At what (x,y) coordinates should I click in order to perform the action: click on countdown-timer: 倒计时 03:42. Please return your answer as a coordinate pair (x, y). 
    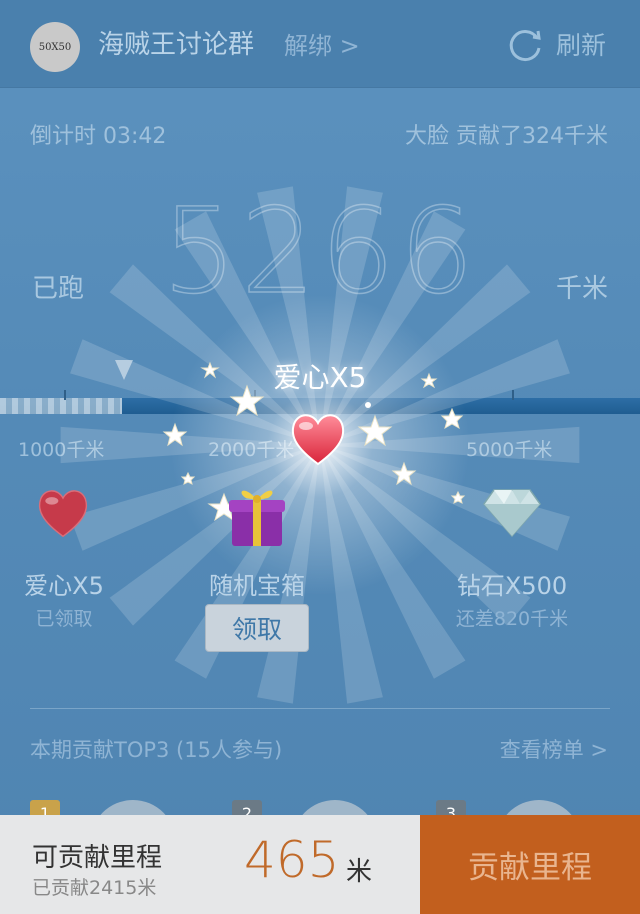
    Looking at the image, I should click on (98, 136).